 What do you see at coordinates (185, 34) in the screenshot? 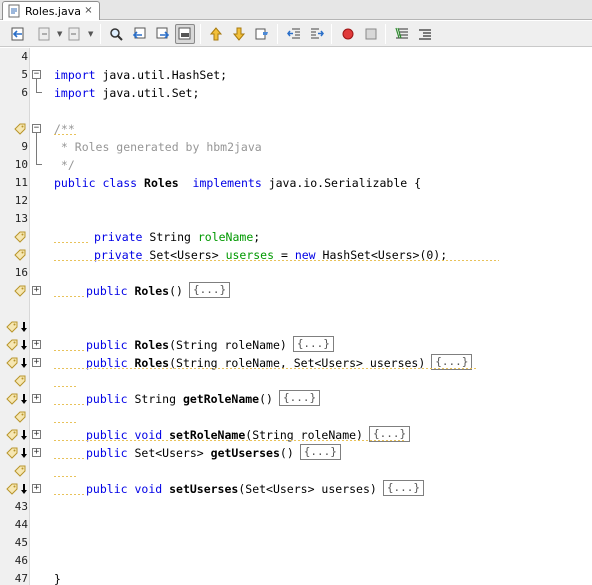
I see `toggle-highlight-icon` at bounding box center [185, 34].